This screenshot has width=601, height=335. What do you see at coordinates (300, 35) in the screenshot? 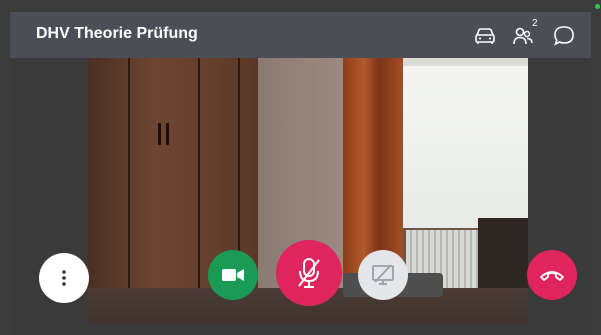
I see `top-bar: DHV Theorie Prüfung 2` at bounding box center [300, 35].